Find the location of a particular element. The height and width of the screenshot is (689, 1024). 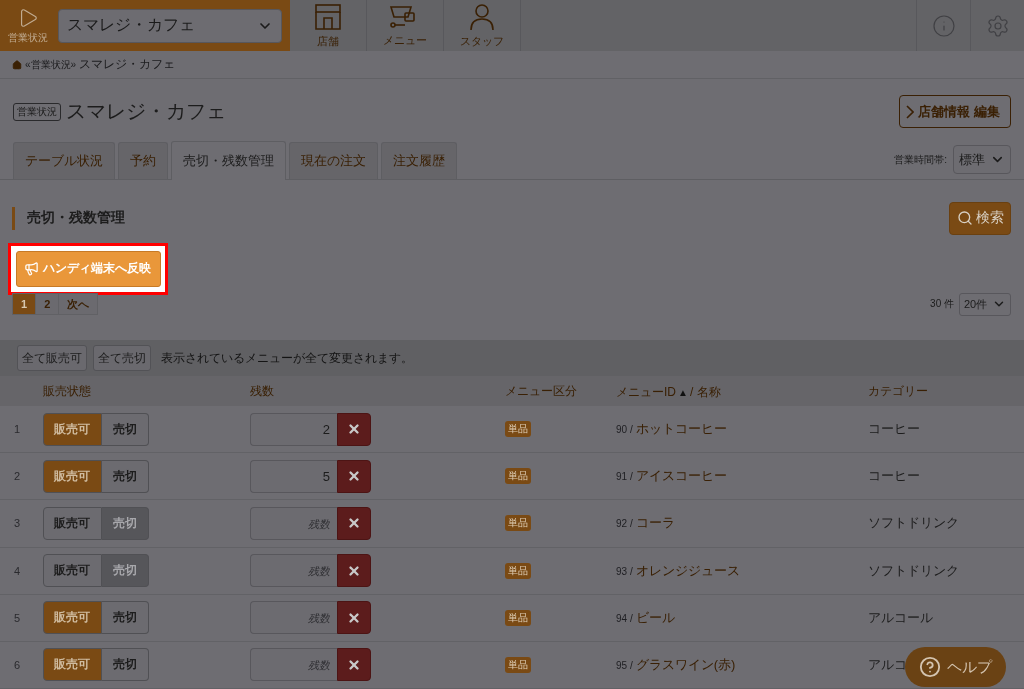

home-icon is located at coordinates (17, 64).